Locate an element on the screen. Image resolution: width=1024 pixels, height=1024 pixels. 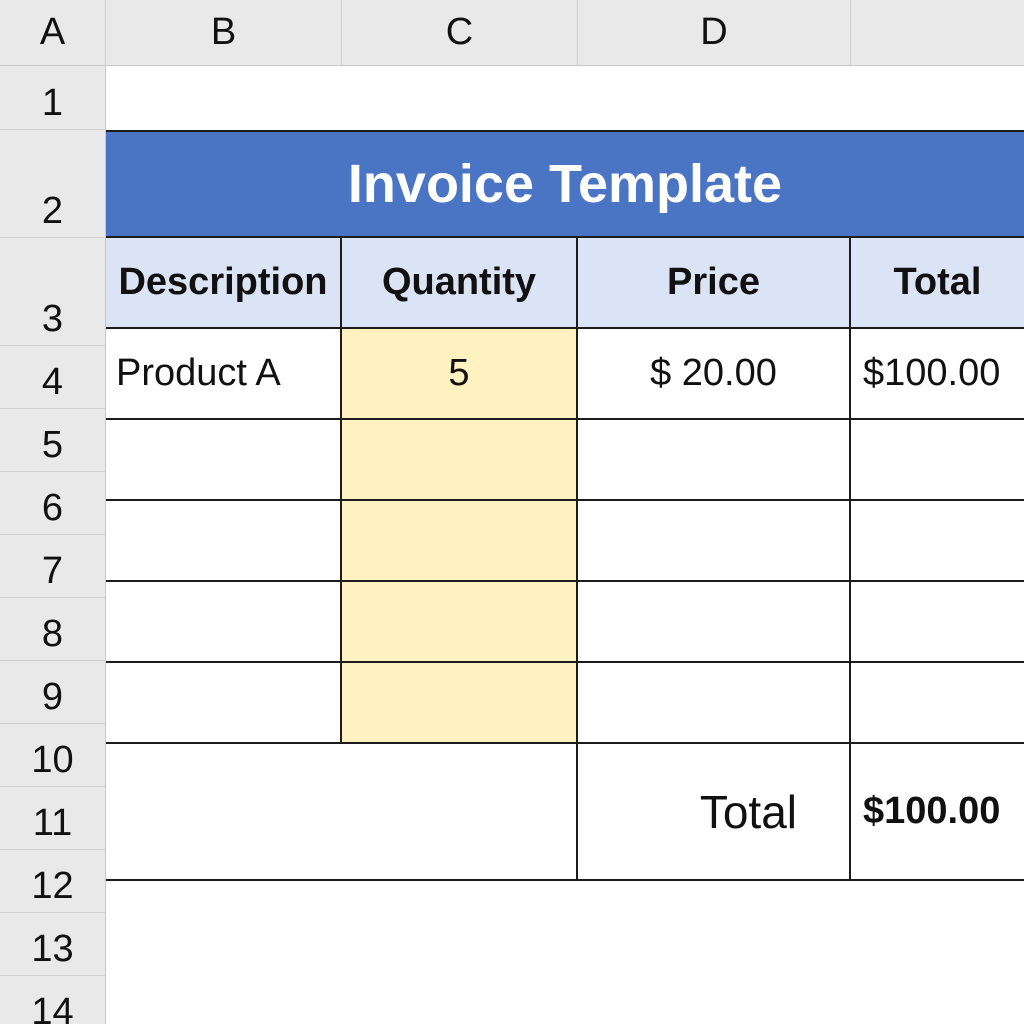
row-header-10: 10 is located at coordinates (53, 755).